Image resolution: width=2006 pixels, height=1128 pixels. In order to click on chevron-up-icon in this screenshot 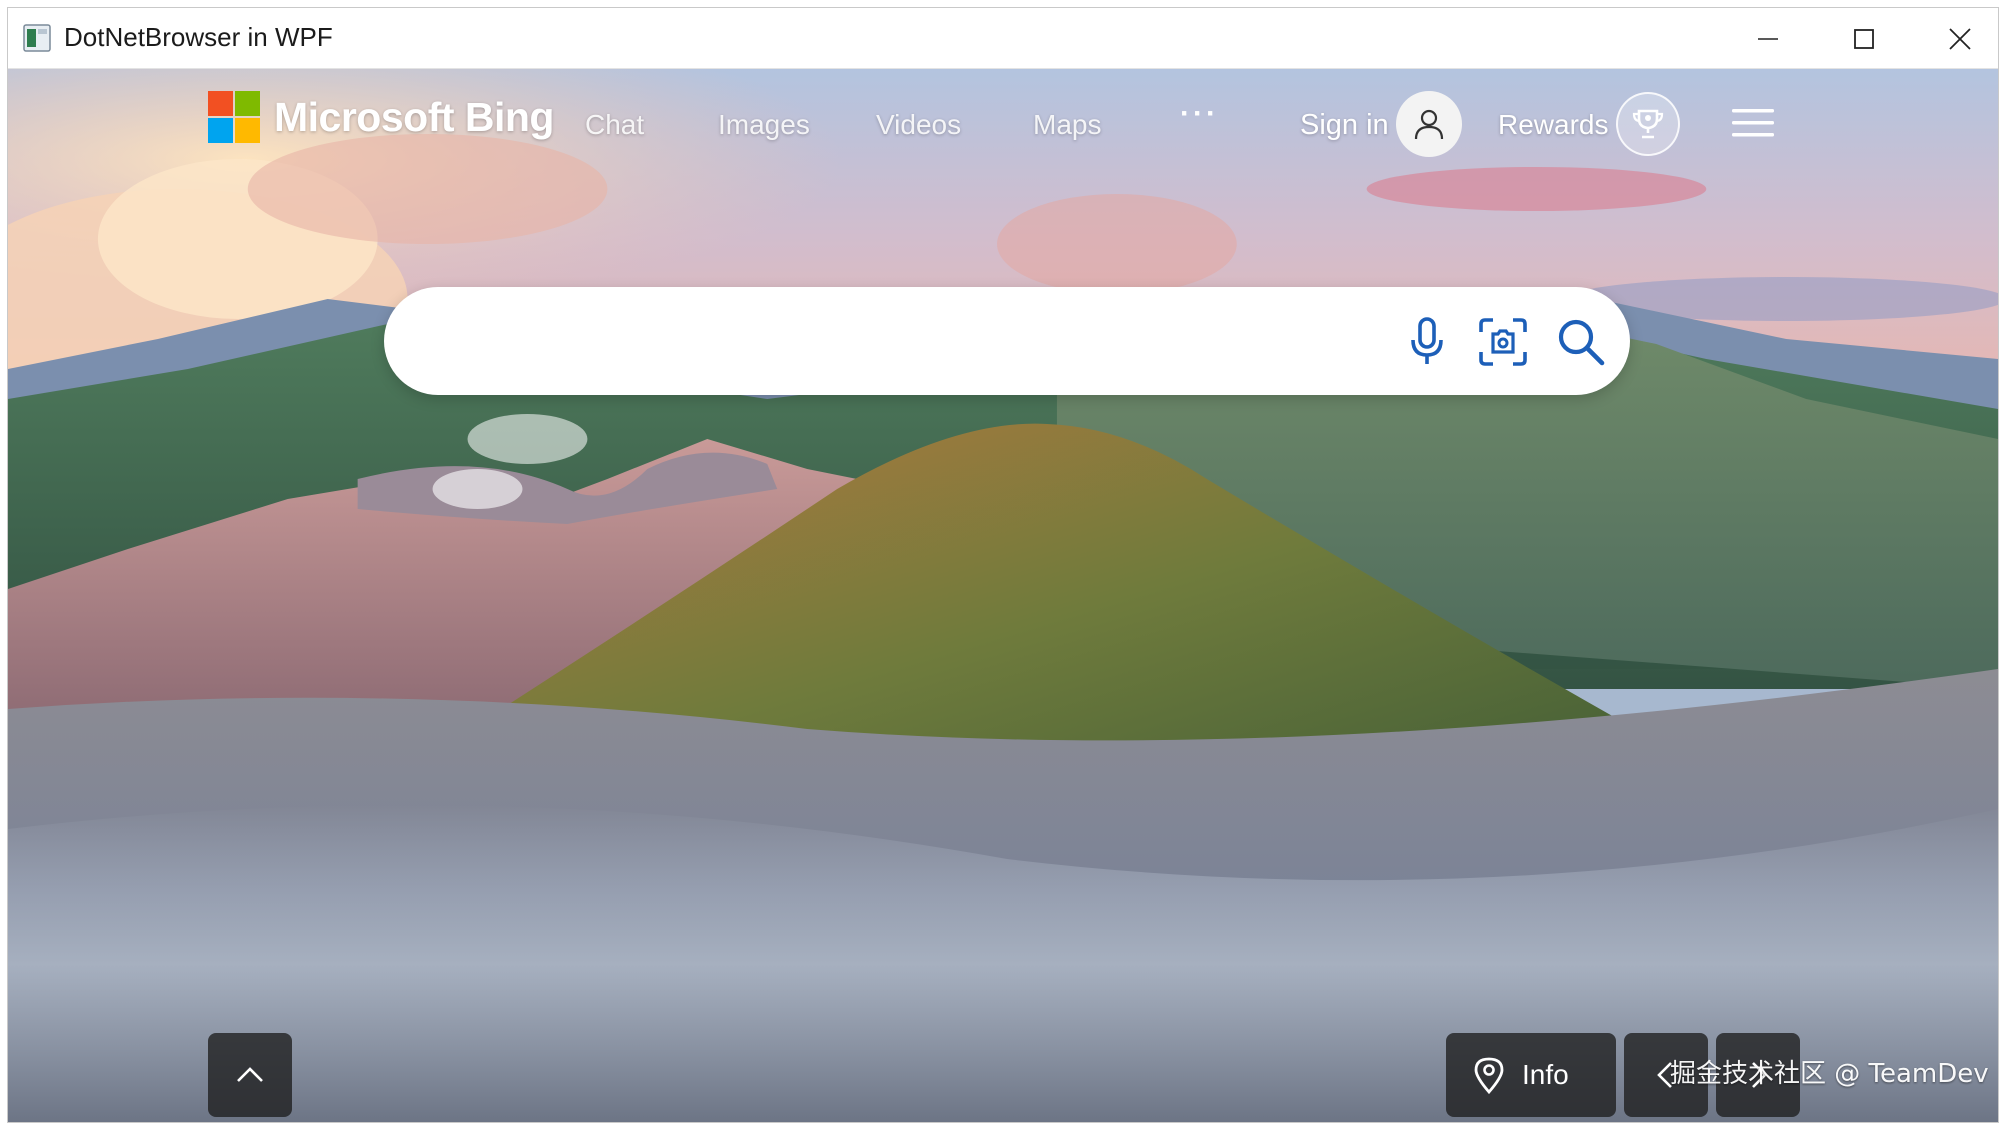, I will do `click(250, 1074)`.